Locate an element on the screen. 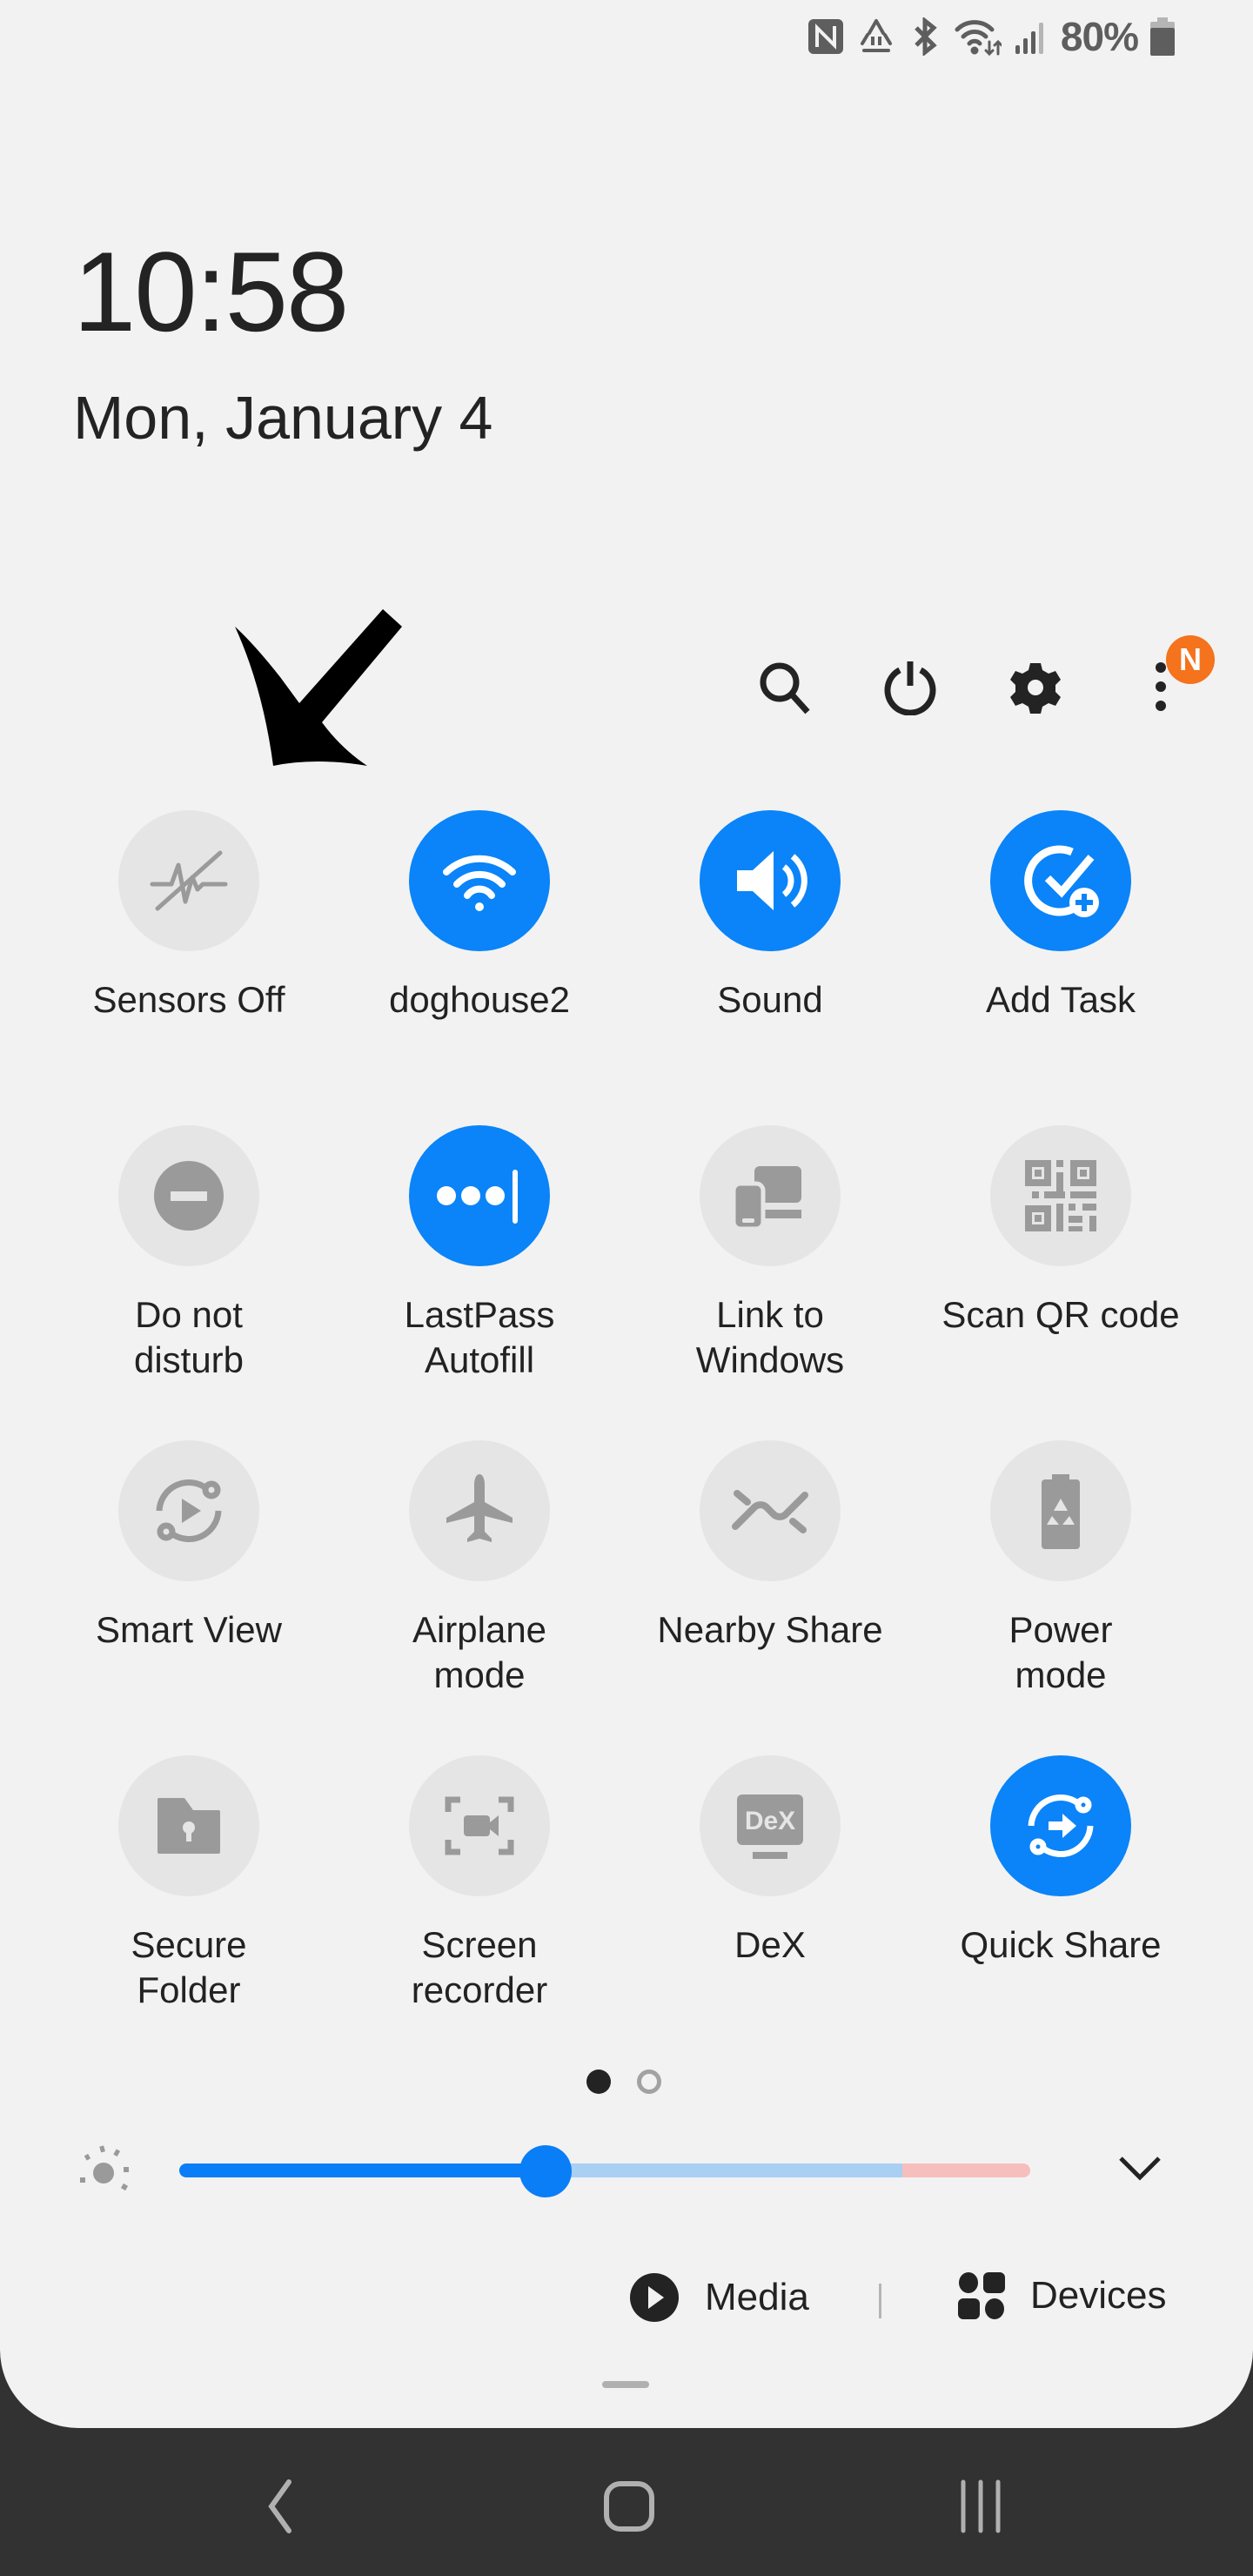 This screenshot has width=1253, height=2576. tile-lastpass-autofill: LastPass Autofill is located at coordinates (480, 1254).